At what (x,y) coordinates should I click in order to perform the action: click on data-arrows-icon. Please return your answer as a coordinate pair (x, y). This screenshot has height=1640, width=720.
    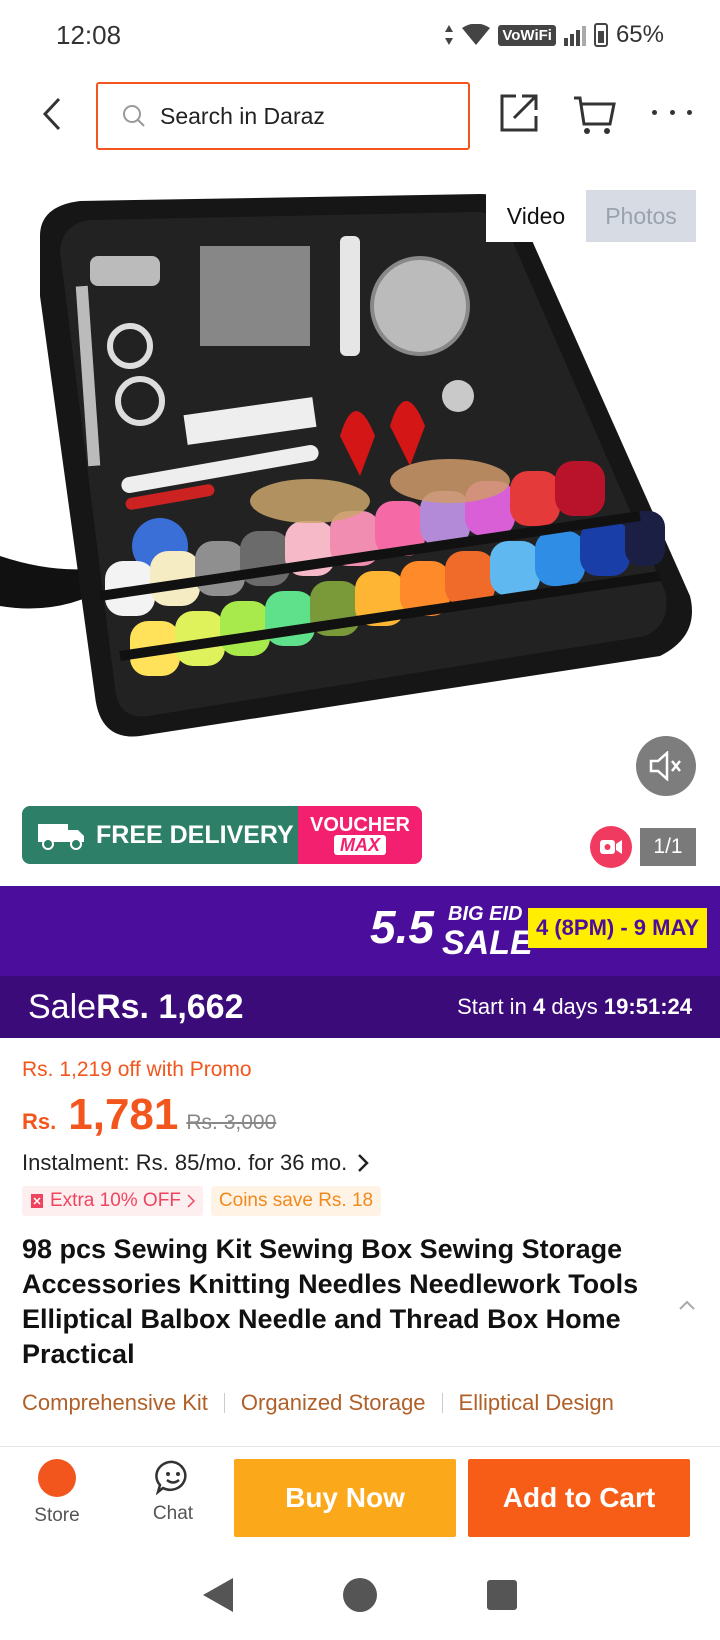
    Looking at the image, I should click on (449, 35).